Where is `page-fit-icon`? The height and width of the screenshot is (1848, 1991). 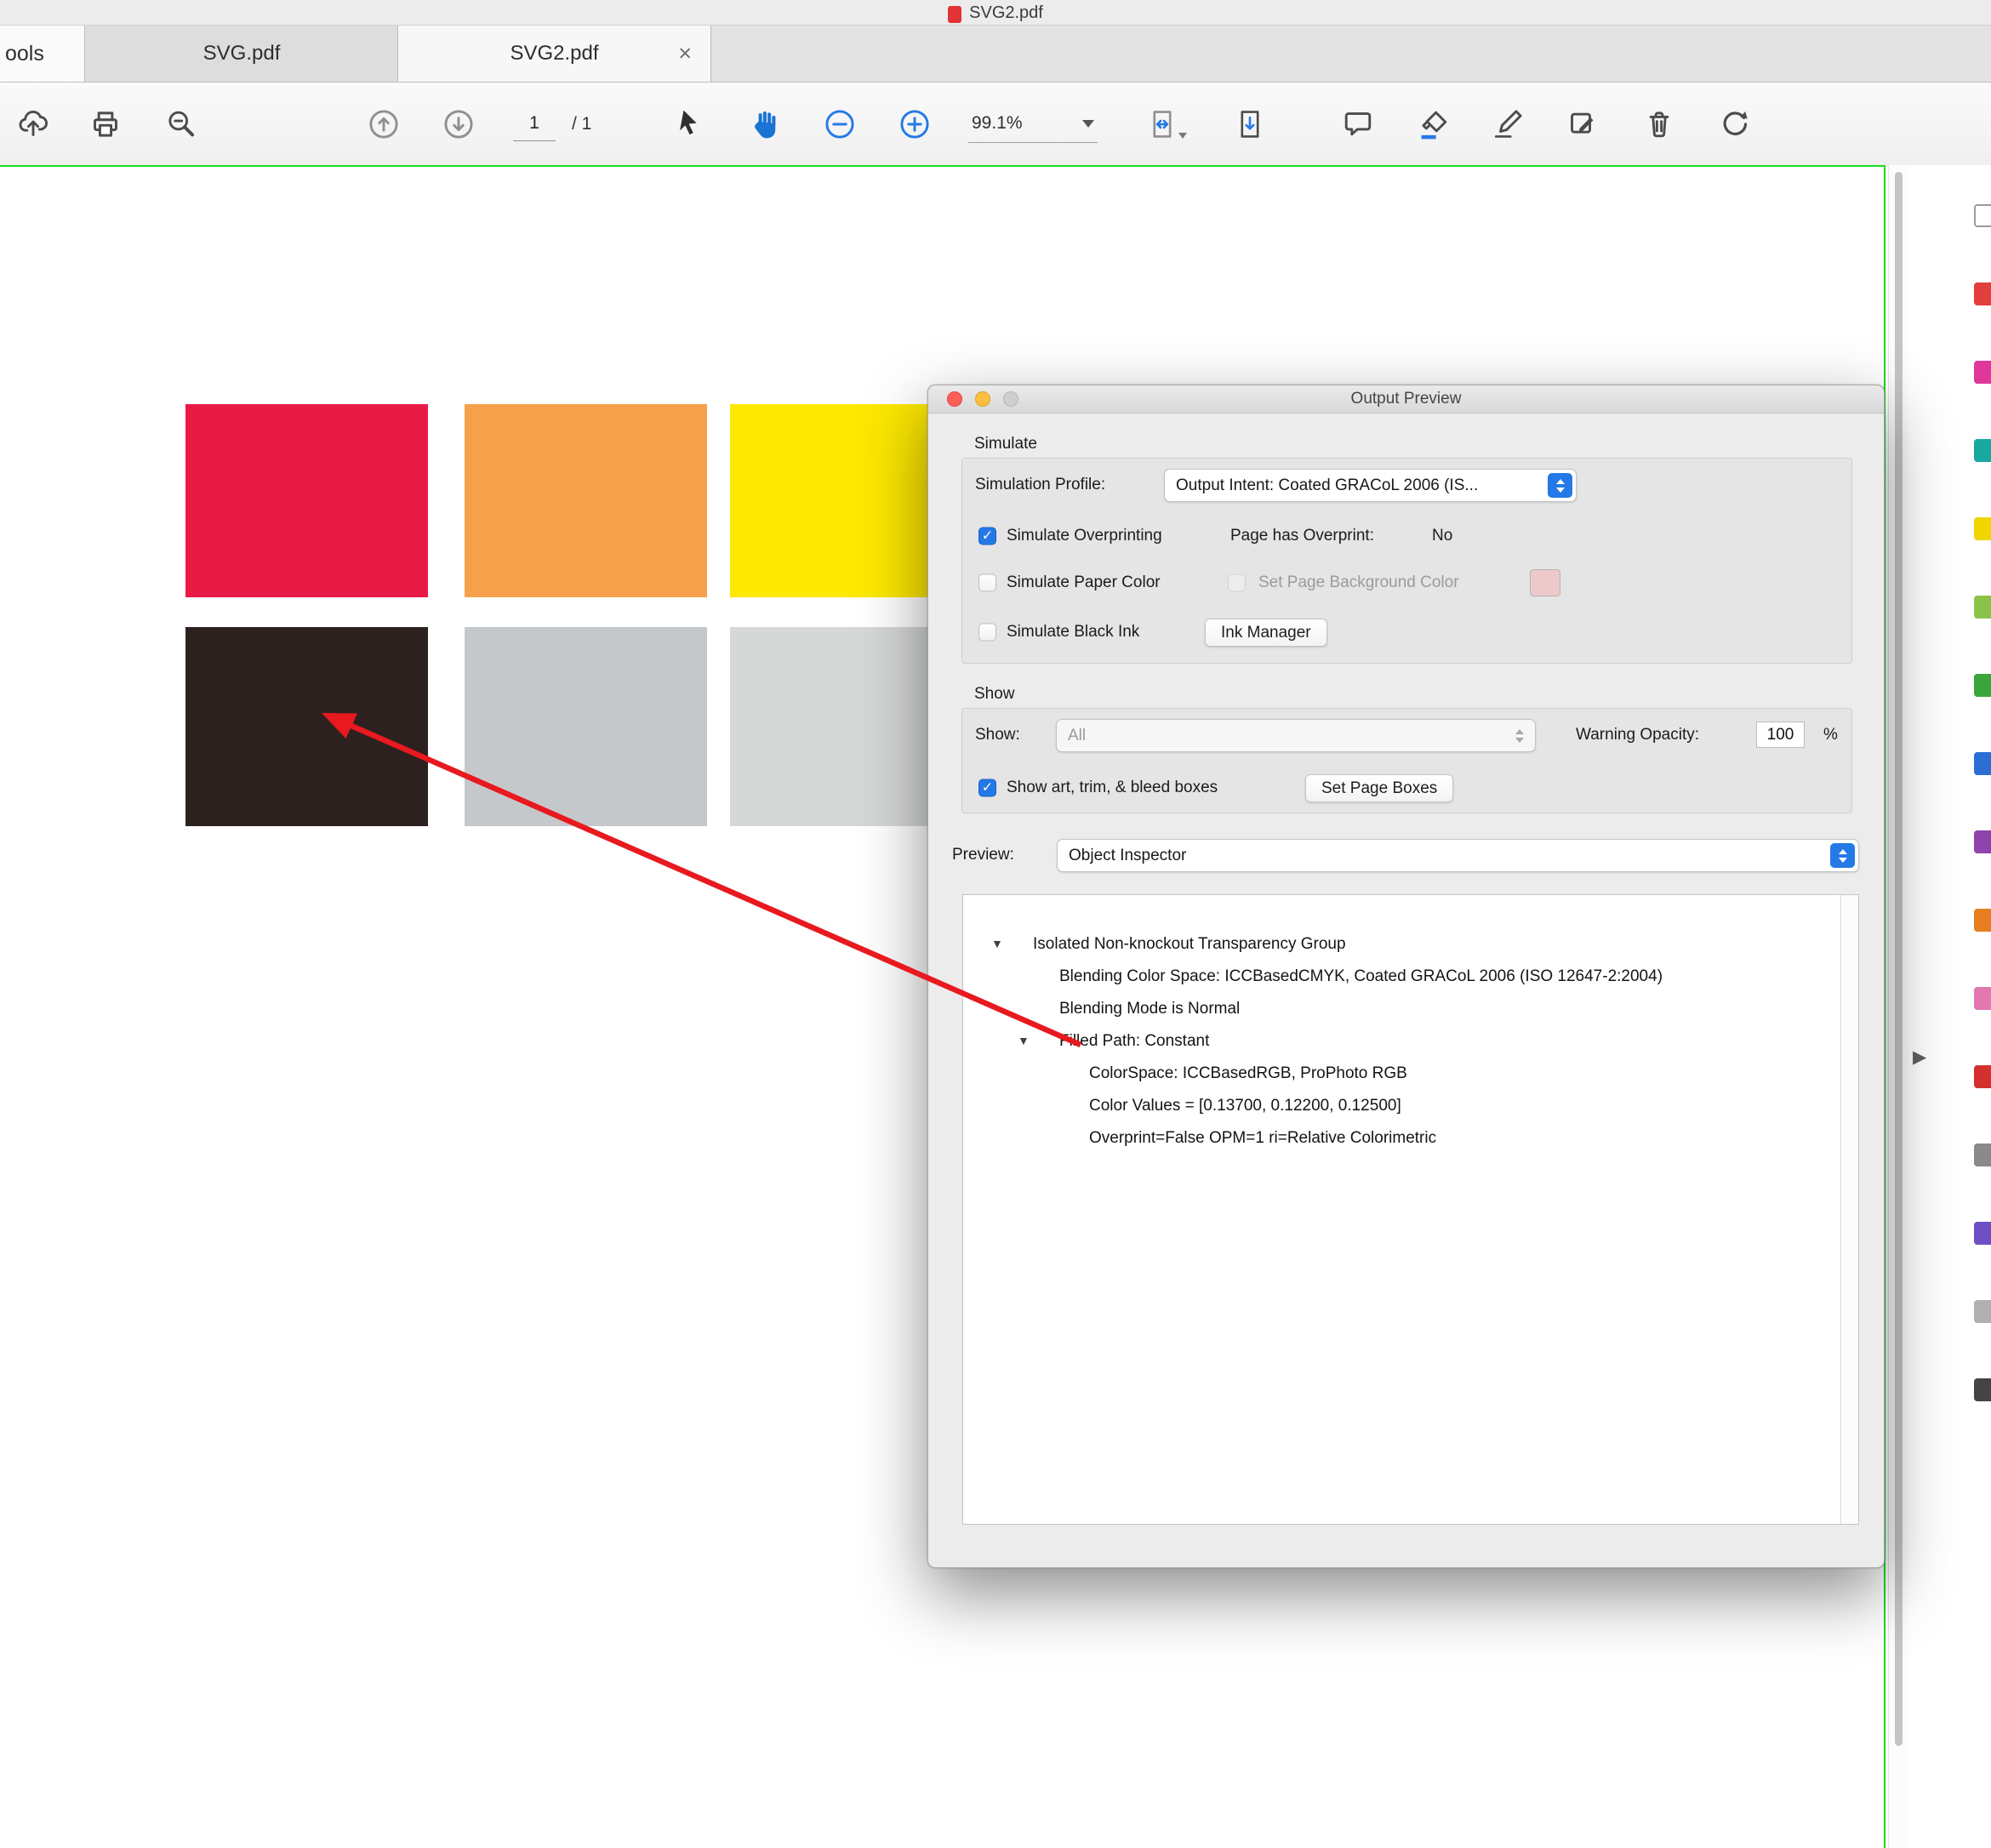
page-fit-icon is located at coordinates (1165, 124).